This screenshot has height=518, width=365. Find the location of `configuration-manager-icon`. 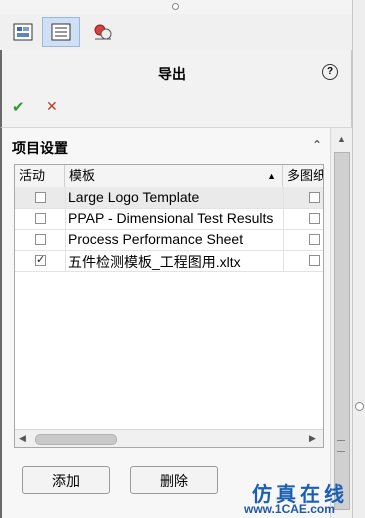

configuration-manager-icon is located at coordinates (103, 32).